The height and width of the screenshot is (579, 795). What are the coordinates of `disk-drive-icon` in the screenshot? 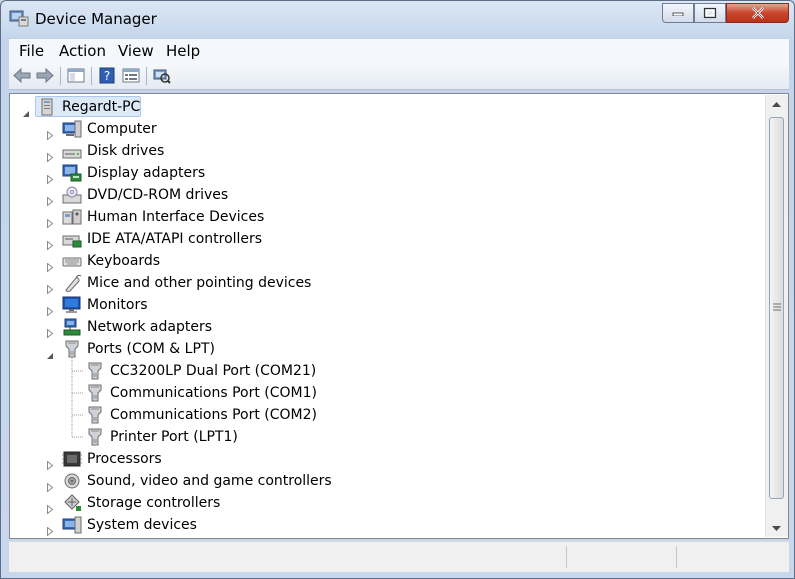 It's located at (72, 151).